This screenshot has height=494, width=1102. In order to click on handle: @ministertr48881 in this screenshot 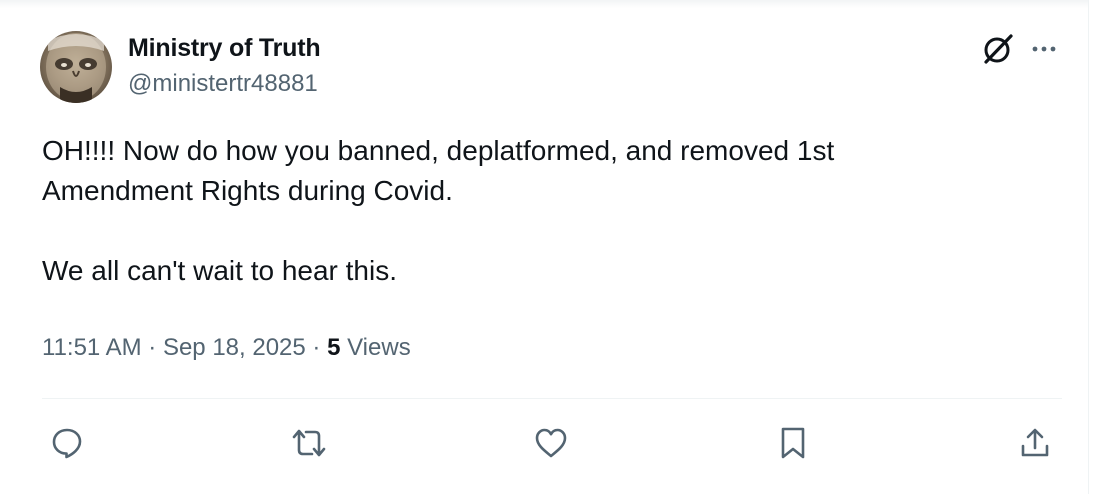, I will do `click(223, 84)`.